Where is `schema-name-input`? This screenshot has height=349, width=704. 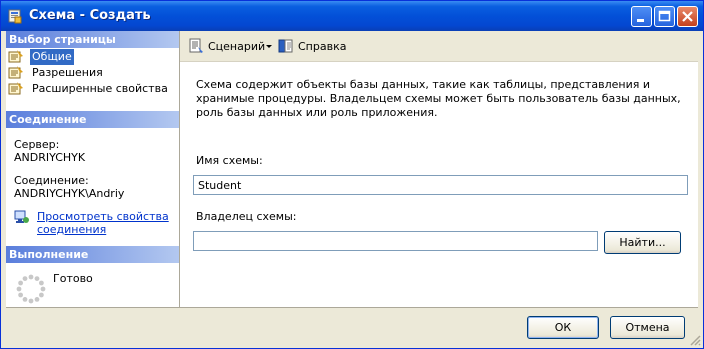 schema-name-input is located at coordinates (440, 185).